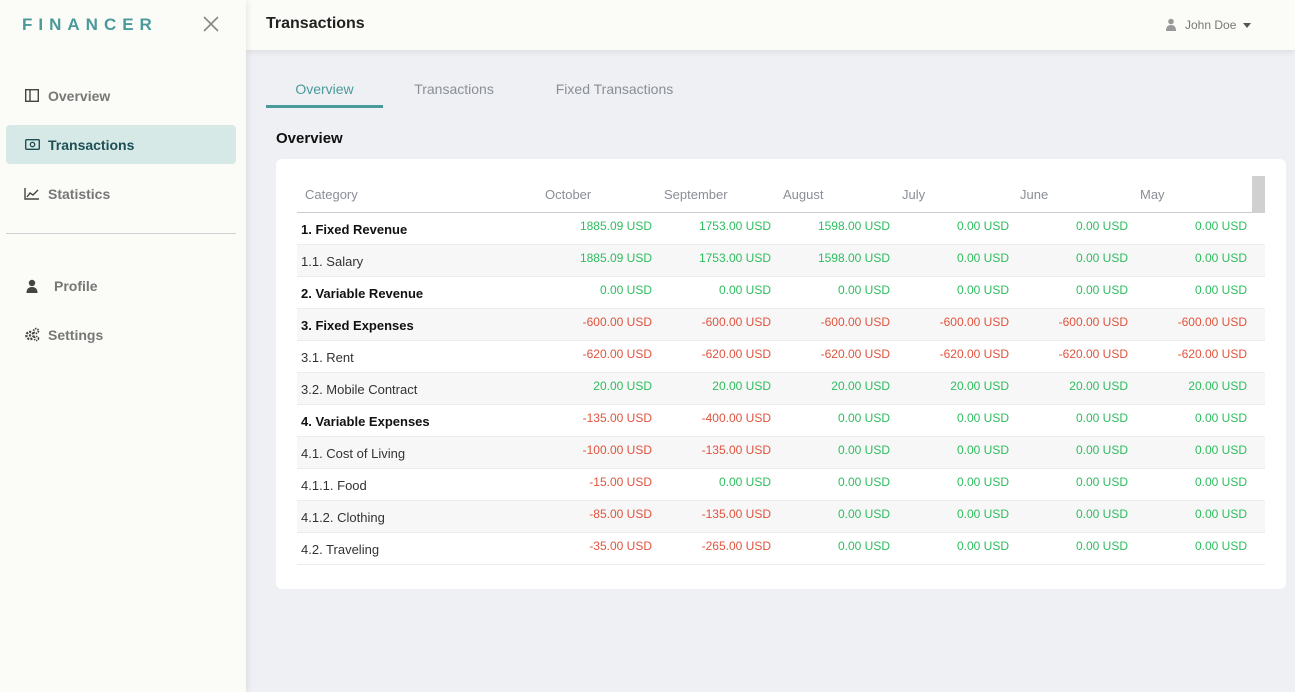 Image resolution: width=1295 pixels, height=692 pixels. Describe the element at coordinates (331, 194) in the screenshot. I see `column-header-category: Category` at that location.